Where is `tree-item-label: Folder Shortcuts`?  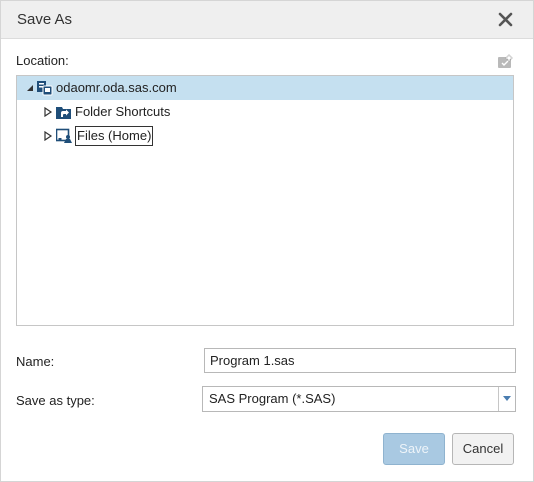
tree-item-label: Folder Shortcuts is located at coordinates (123, 111).